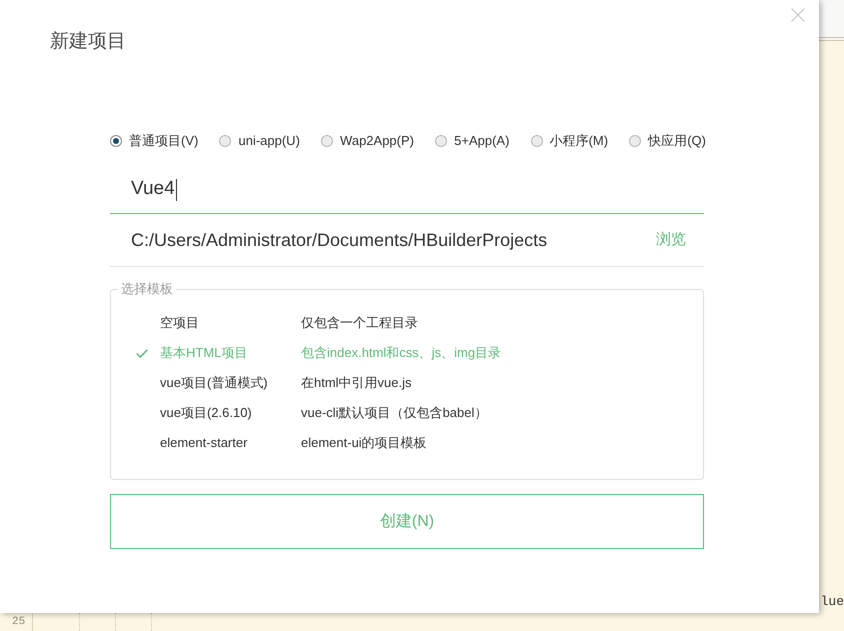  I want to click on template-description: 包含index.html和css、js、img目录, so click(401, 353).